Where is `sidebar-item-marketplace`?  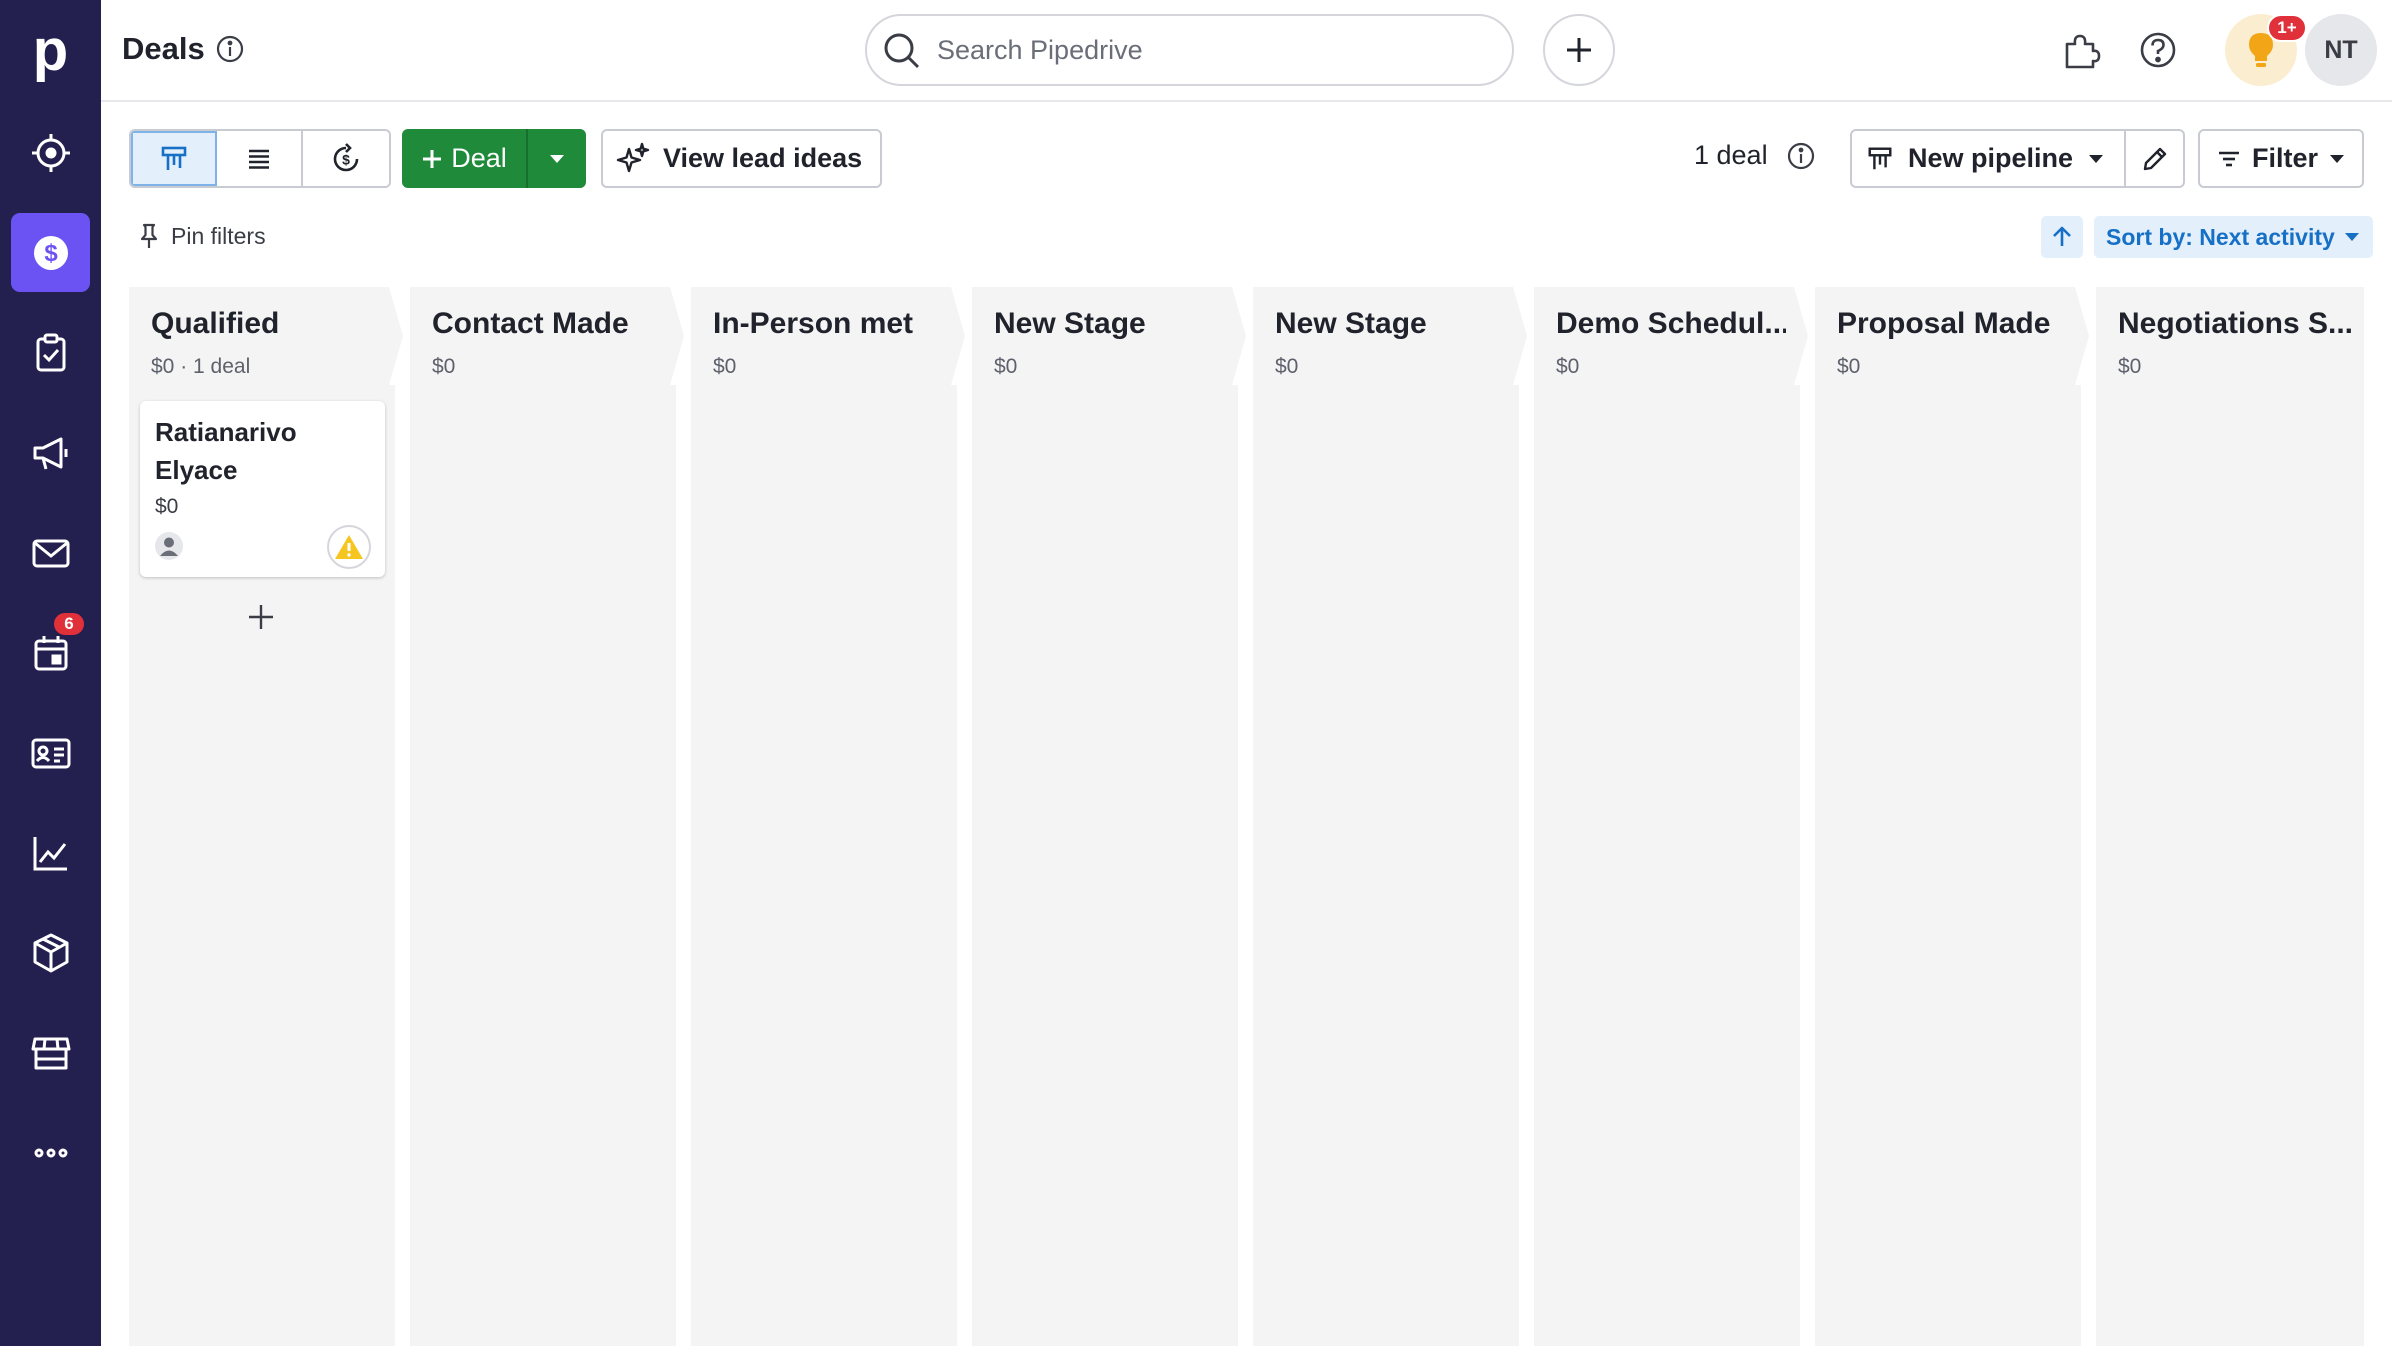
sidebar-item-marketplace is located at coordinates (50, 1052).